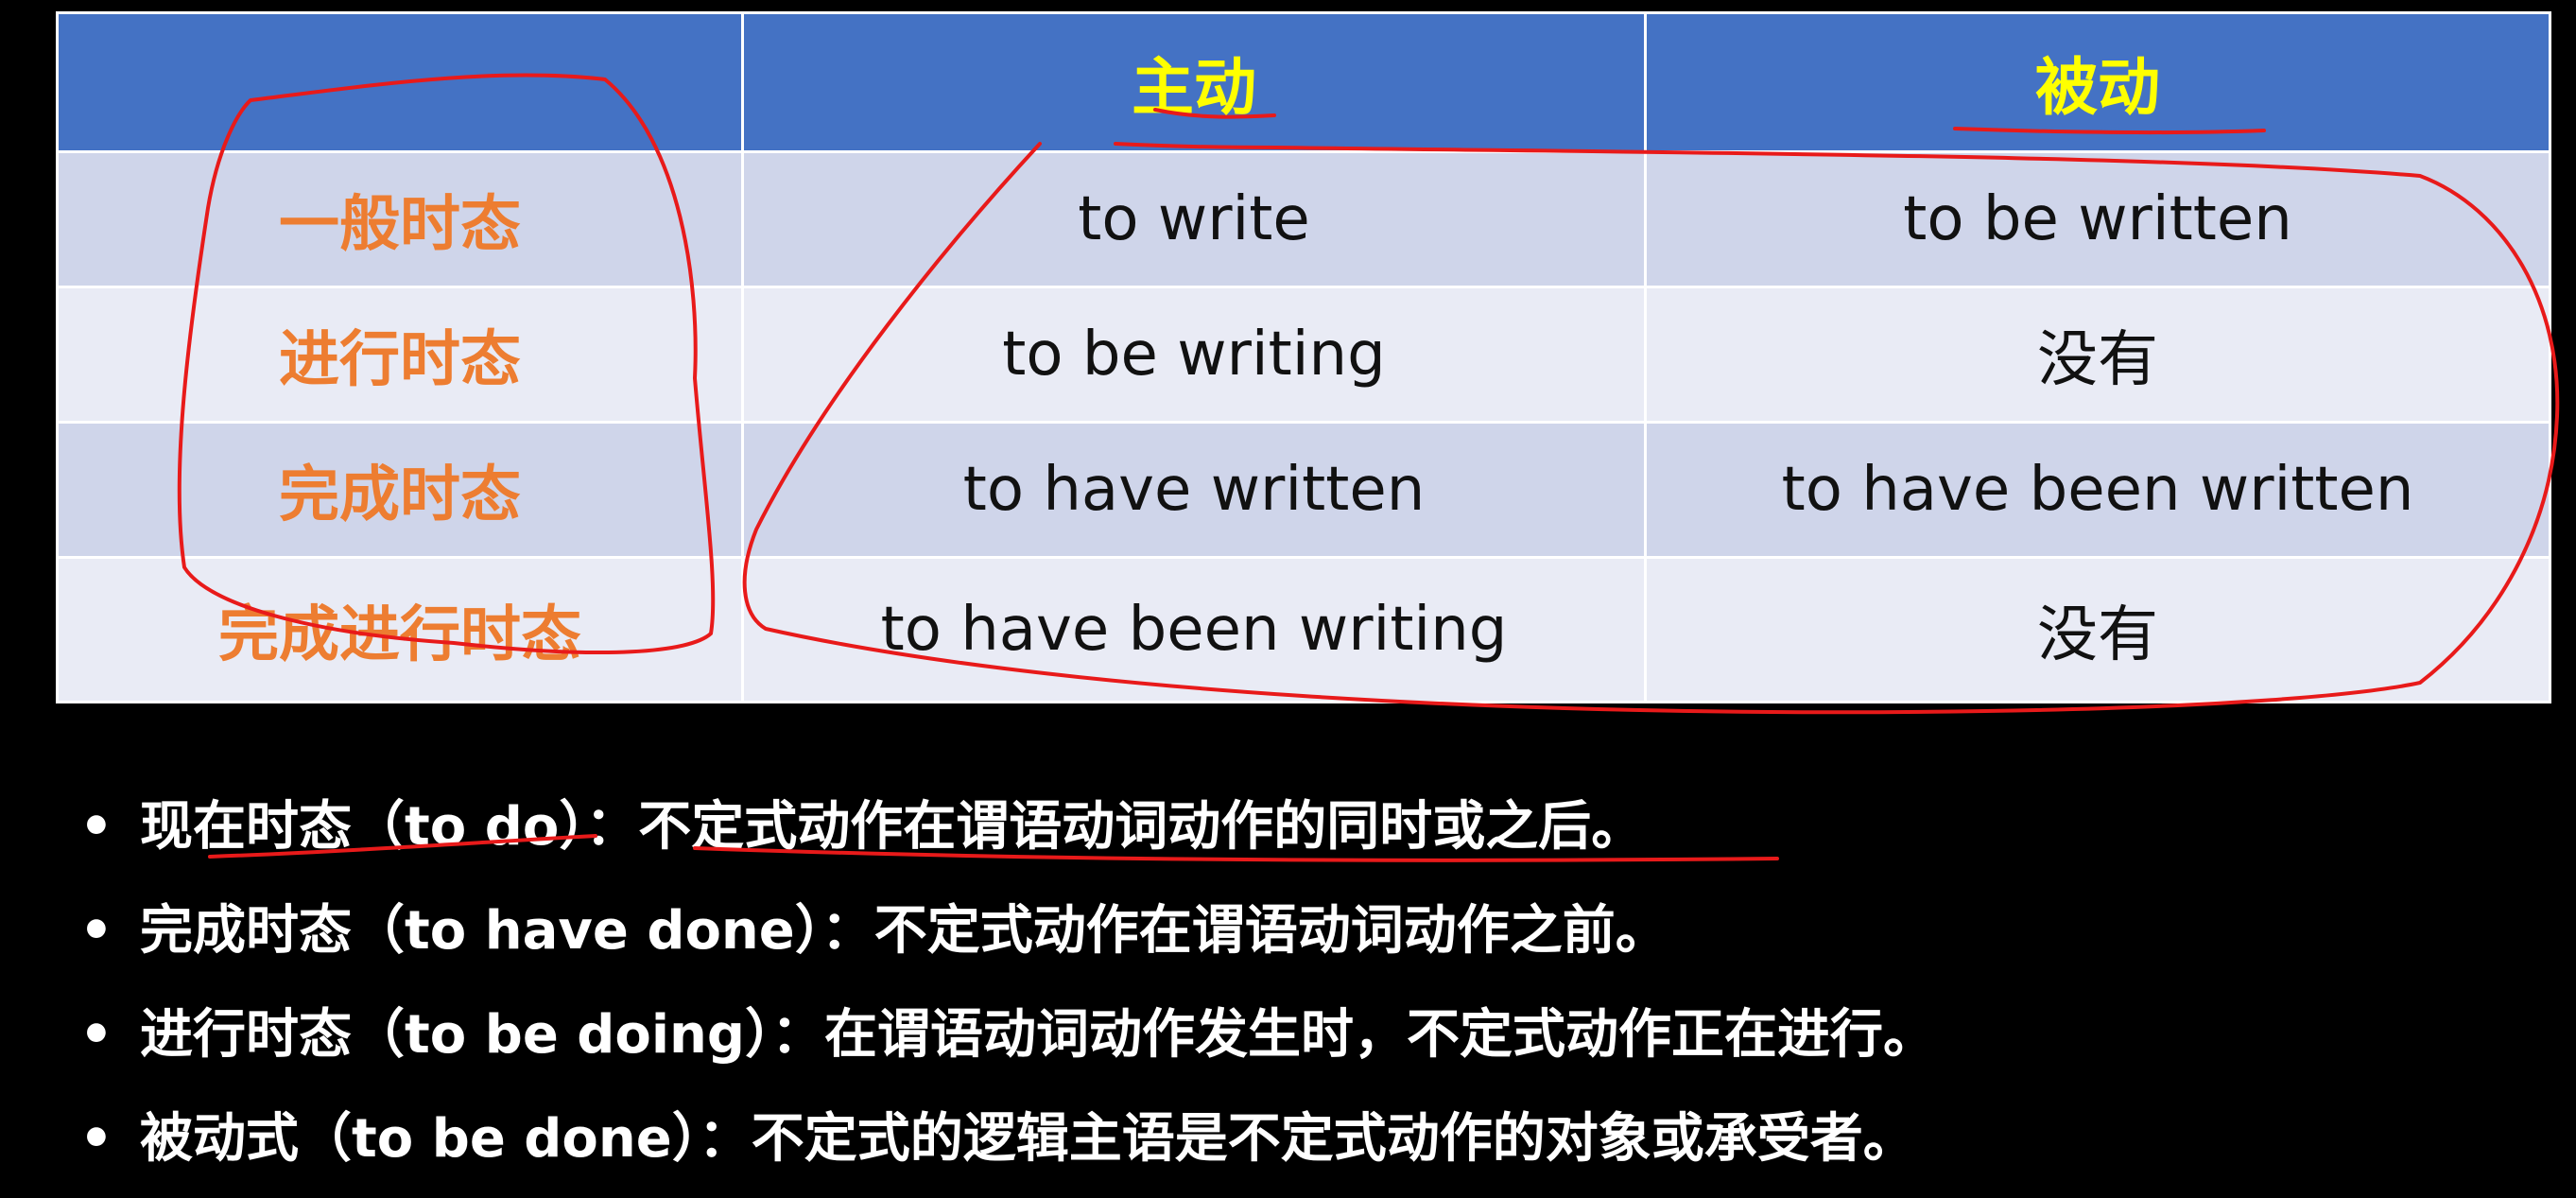  I want to click on rule-text: 现在时态（to do）：不定式动作在谓语动词动作的同时或之后。, so click(892, 827).